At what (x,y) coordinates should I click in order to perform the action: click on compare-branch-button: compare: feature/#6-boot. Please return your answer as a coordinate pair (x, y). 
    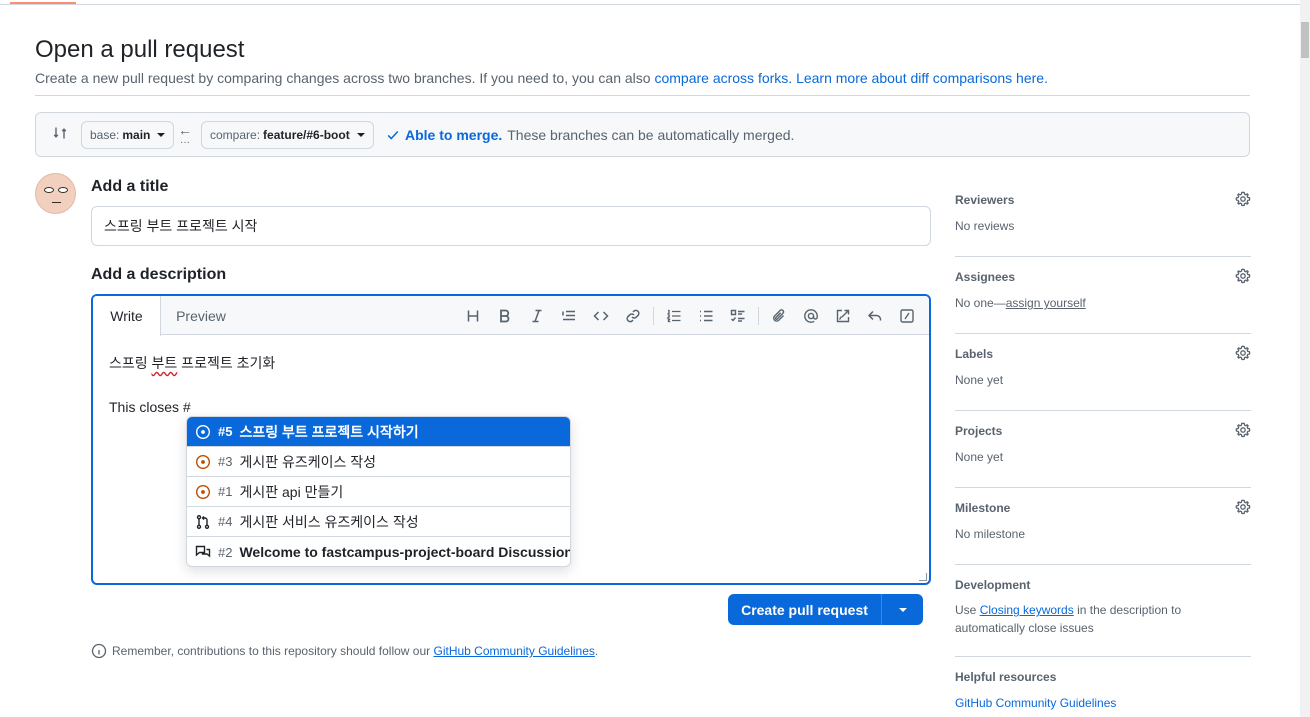
    Looking at the image, I should click on (287, 135).